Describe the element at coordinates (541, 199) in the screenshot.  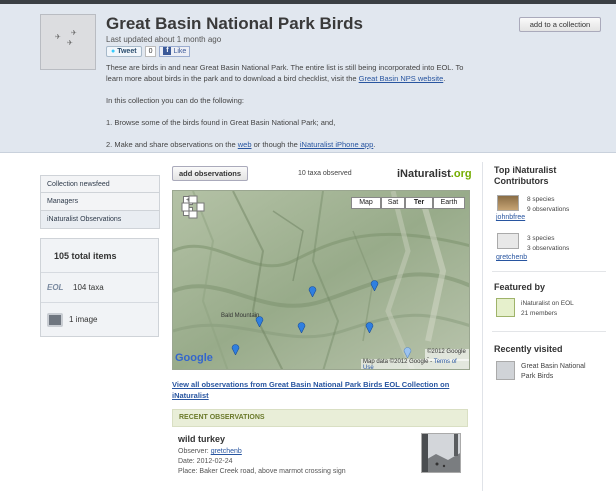
I see `contrib-species: 8 species` at that location.